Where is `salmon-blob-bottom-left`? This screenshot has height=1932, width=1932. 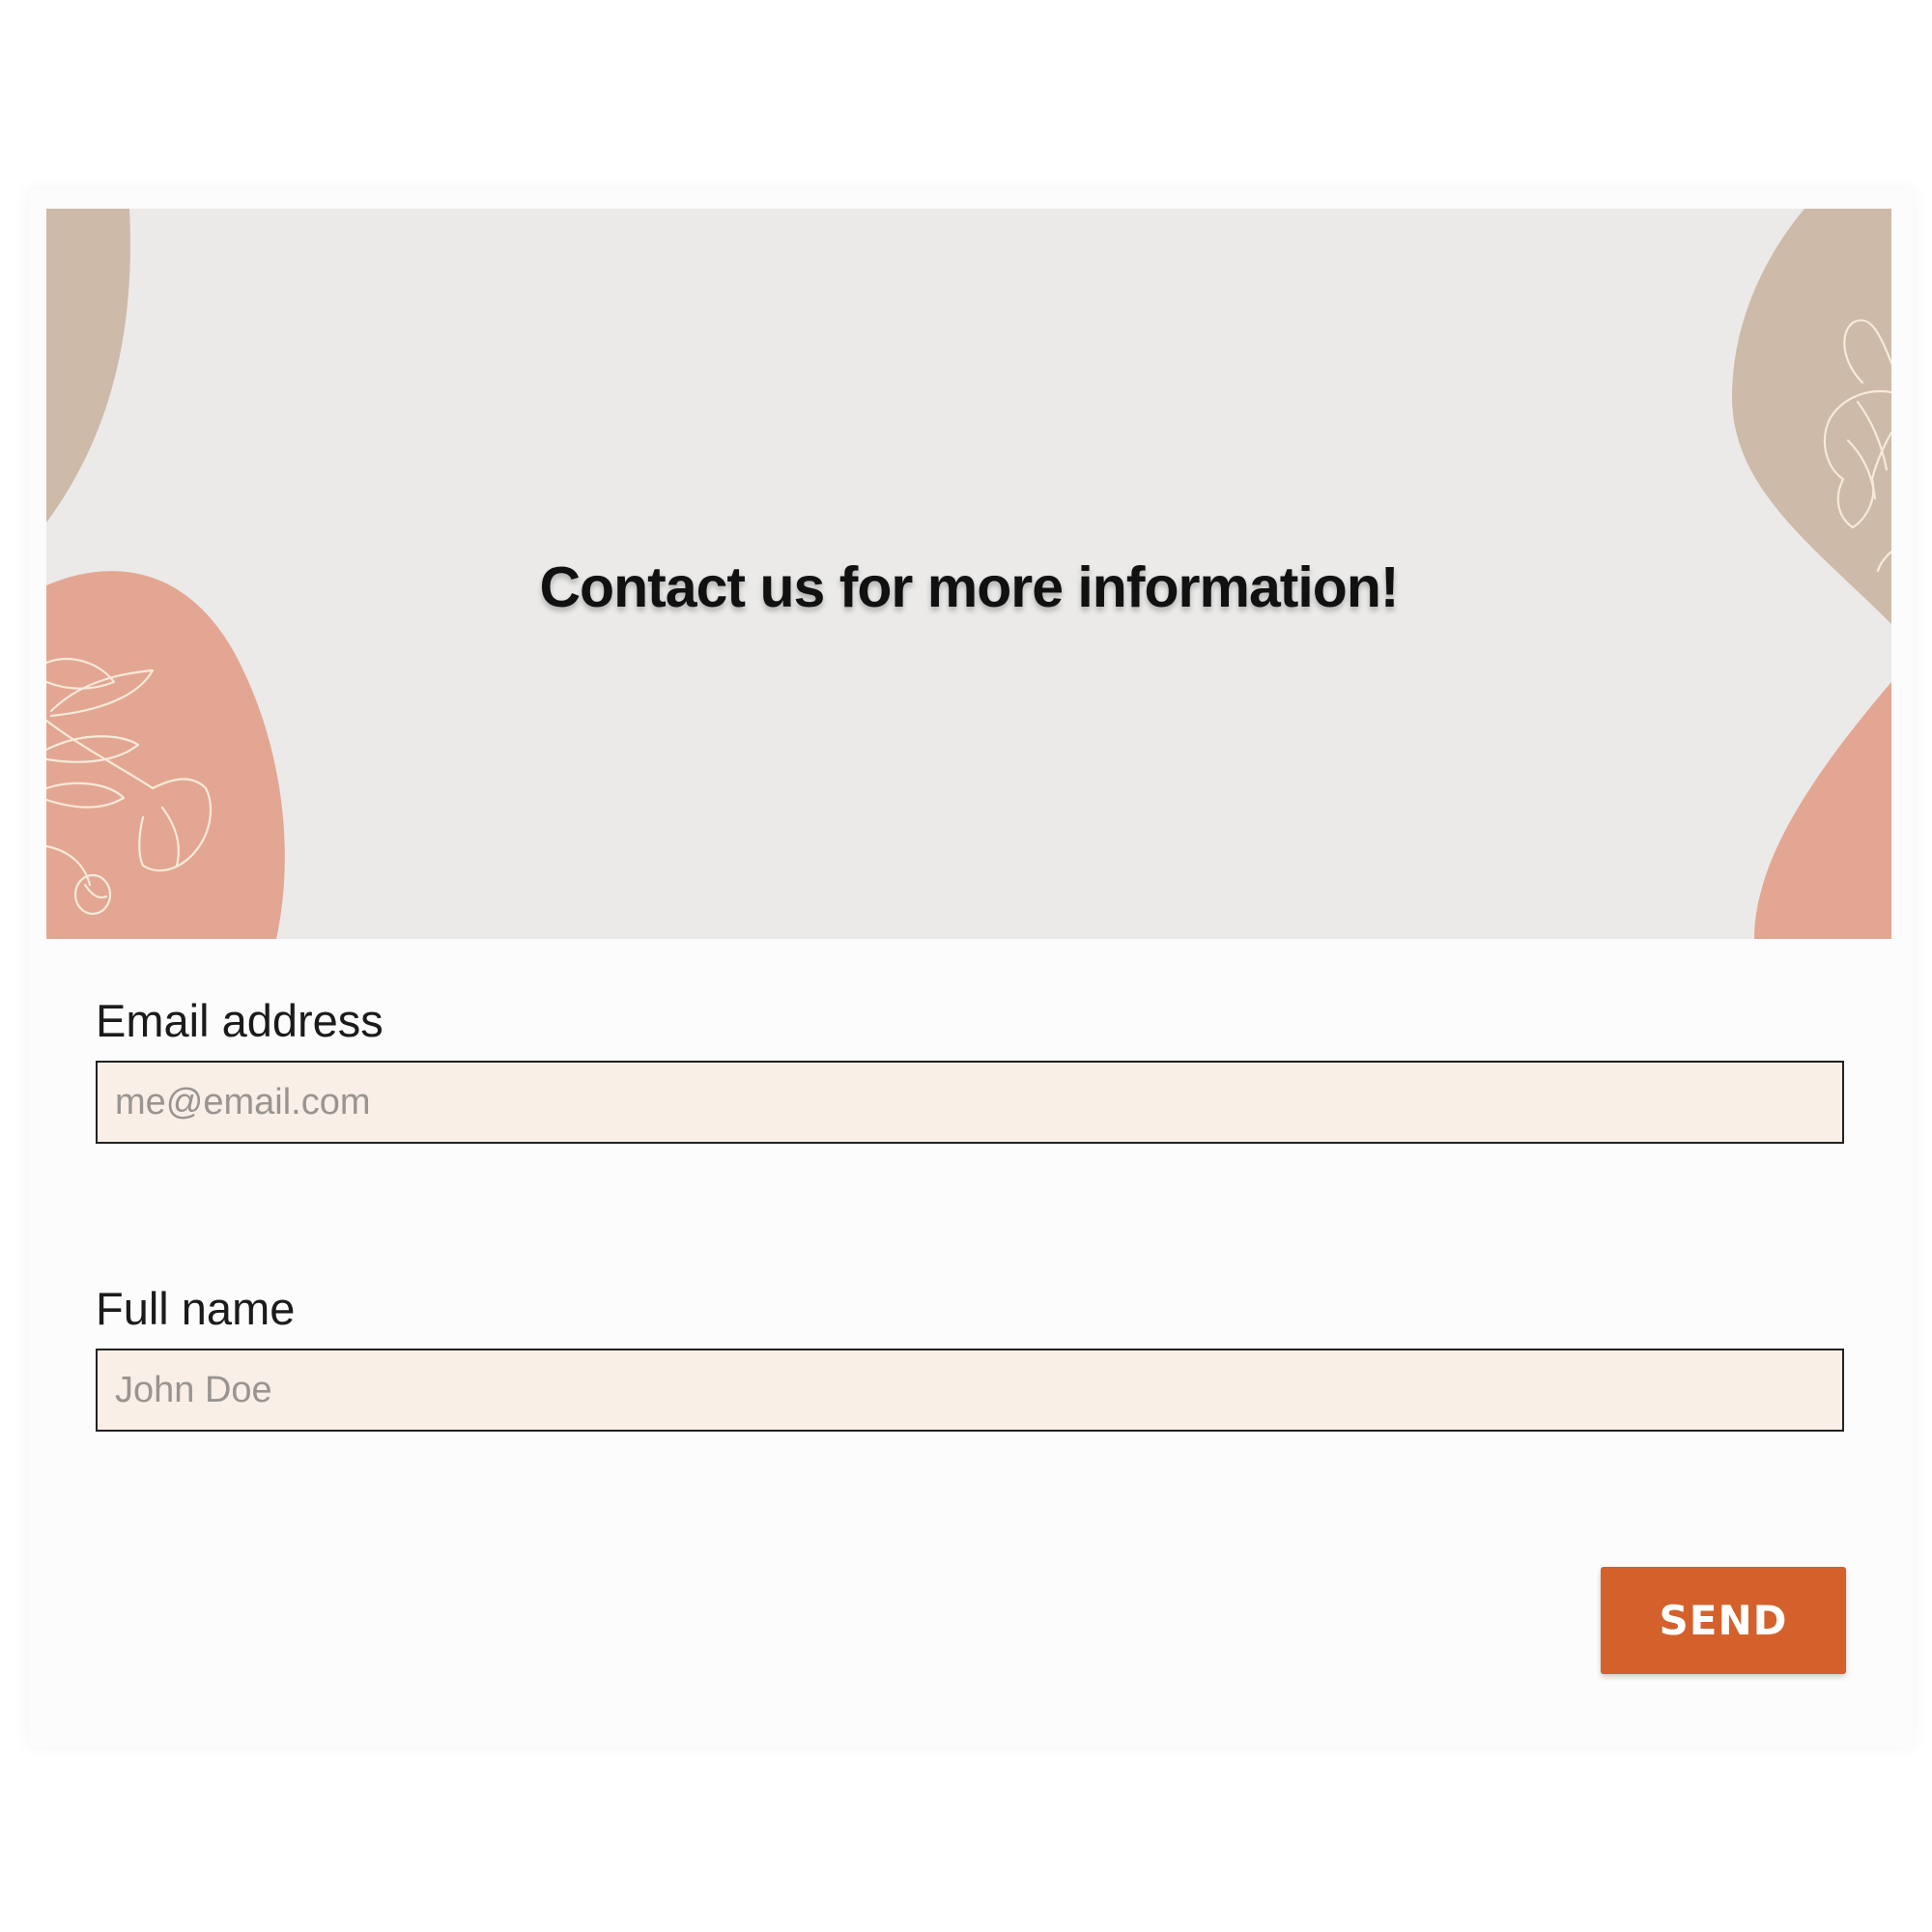 salmon-blob-bottom-left is located at coordinates (165, 755).